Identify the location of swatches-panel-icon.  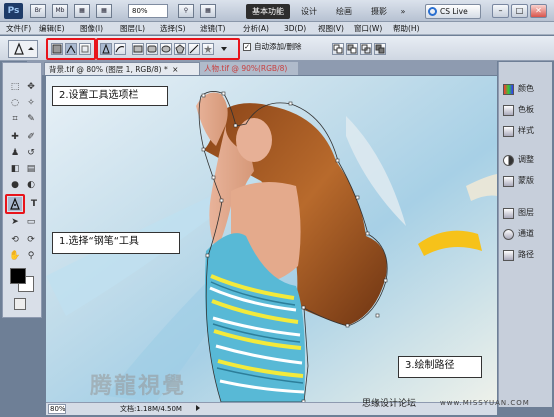
(508, 110).